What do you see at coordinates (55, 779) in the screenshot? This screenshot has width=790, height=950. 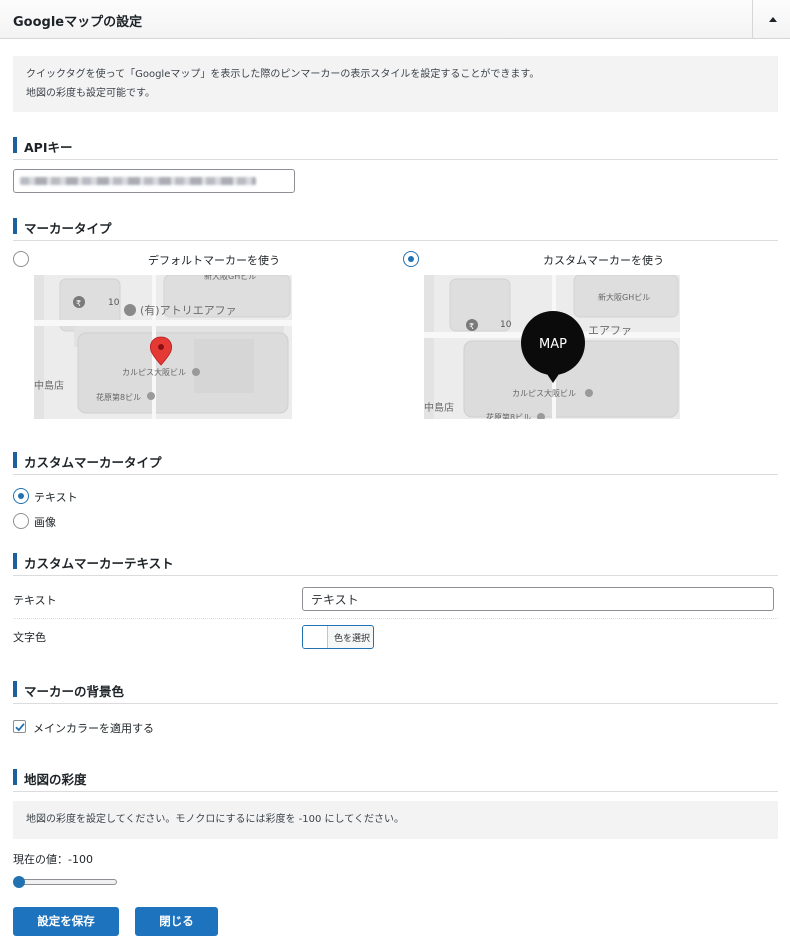 I see `section-title: 地図の彩度` at bounding box center [55, 779].